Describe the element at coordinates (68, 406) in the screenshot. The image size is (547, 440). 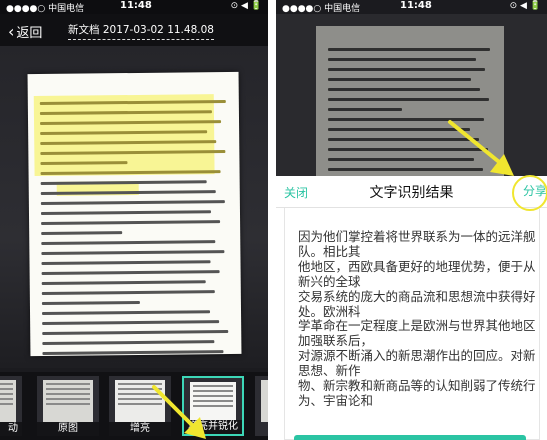
I see `filter-thumb-original: 原图` at that location.